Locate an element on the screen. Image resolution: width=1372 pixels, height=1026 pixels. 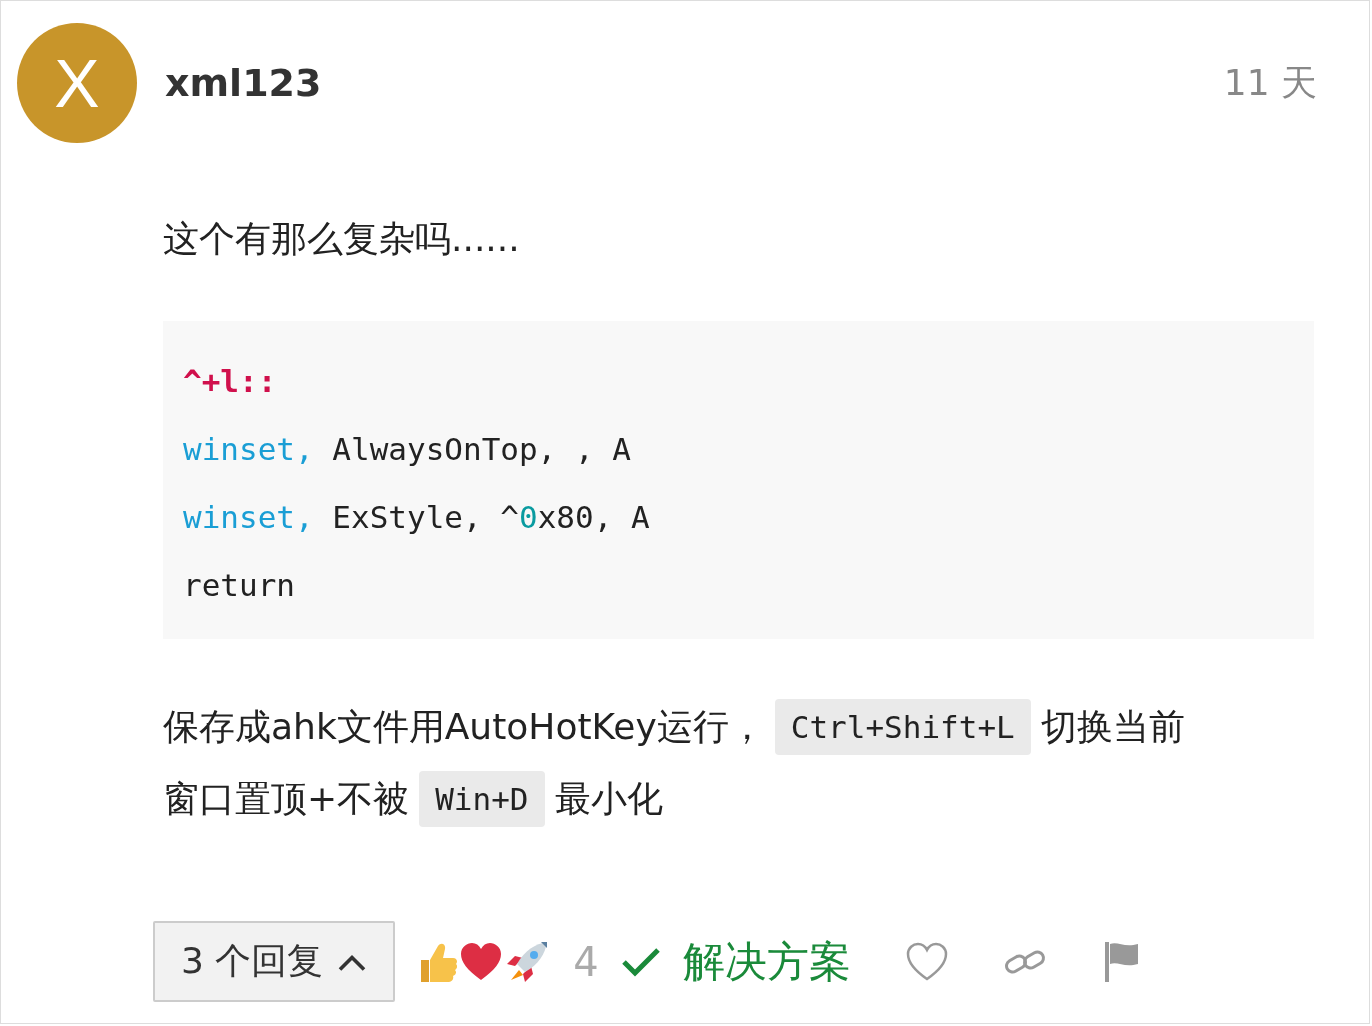
username: xml123 is located at coordinates (694, 83).